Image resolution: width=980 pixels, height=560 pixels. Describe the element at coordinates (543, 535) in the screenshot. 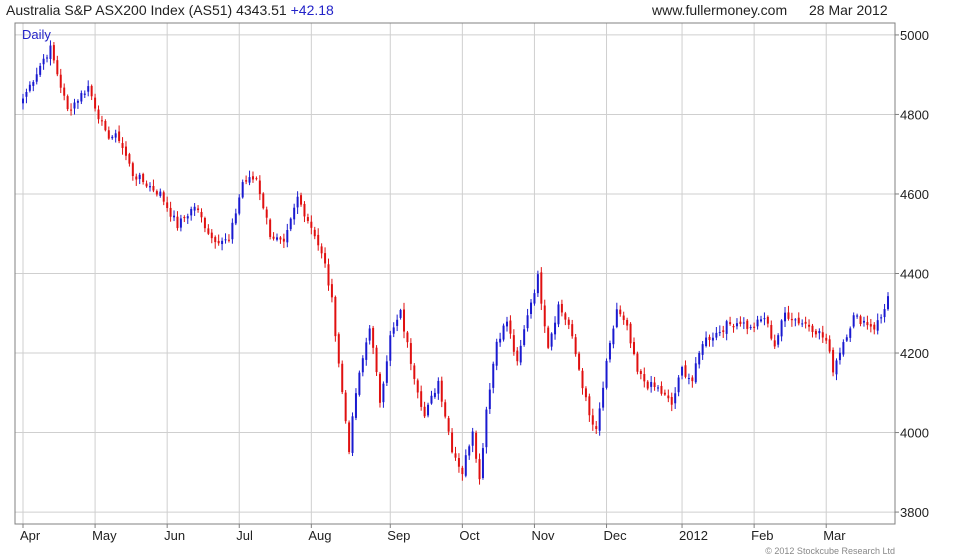

I see `x-tick-label: Nov` at that location.